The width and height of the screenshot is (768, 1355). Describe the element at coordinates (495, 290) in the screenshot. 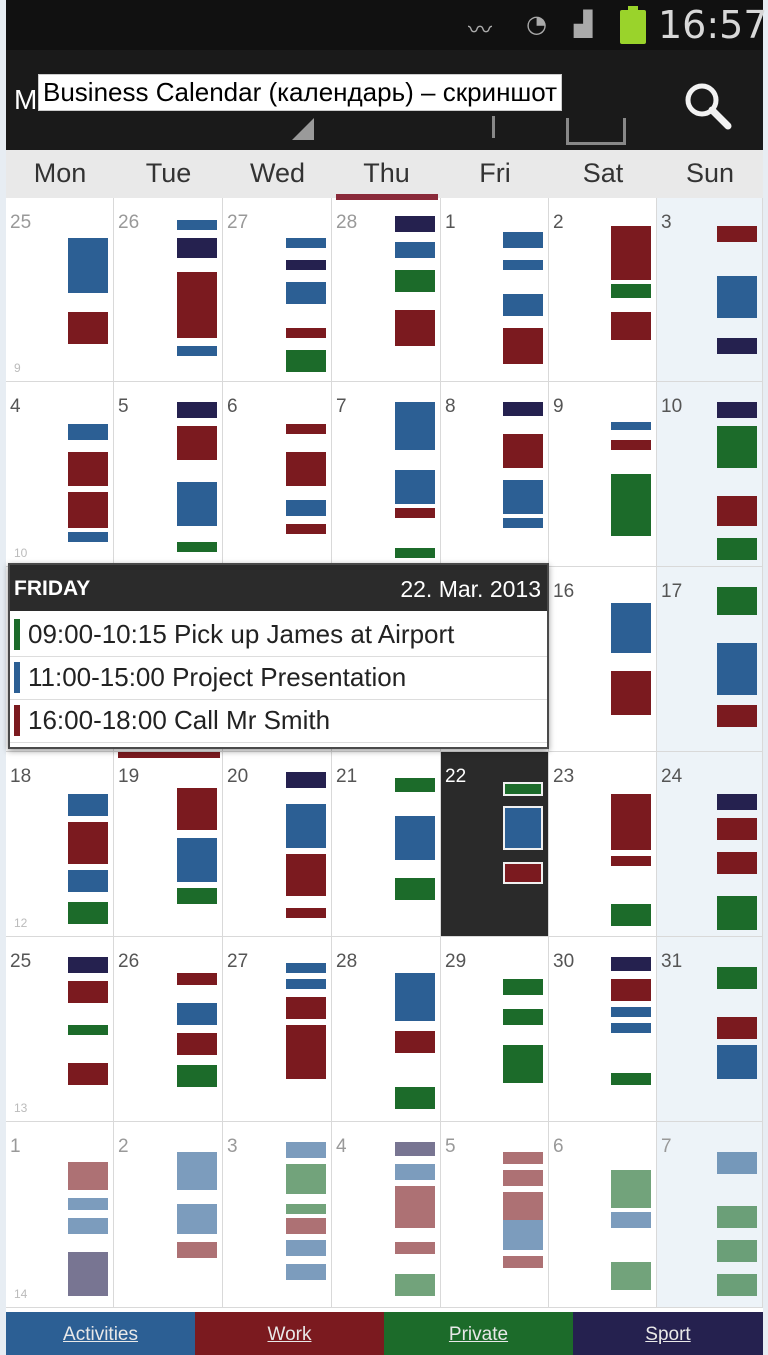

I see `day-cell: 1` at that location.